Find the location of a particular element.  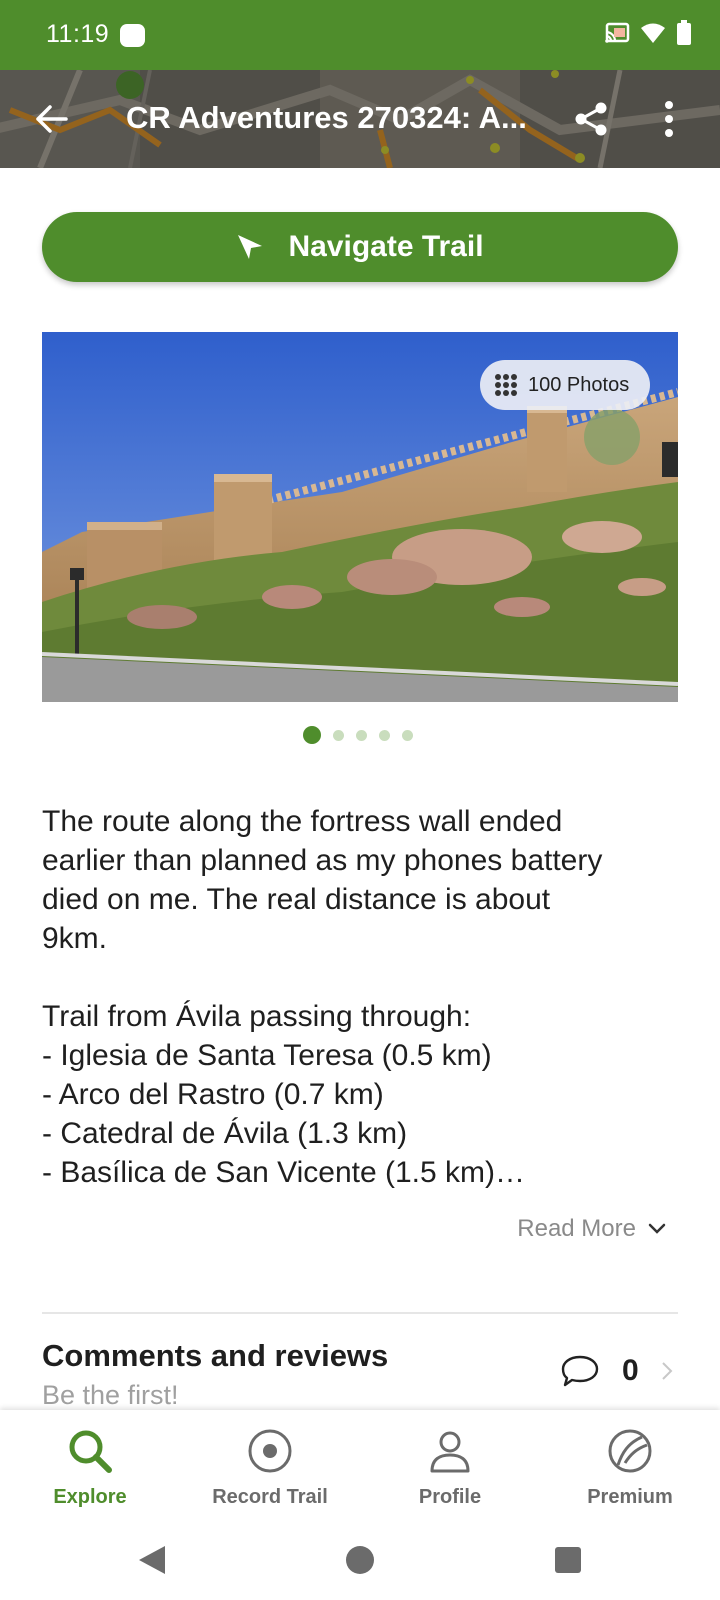

grid-icon is located at coordinates (506, 385).